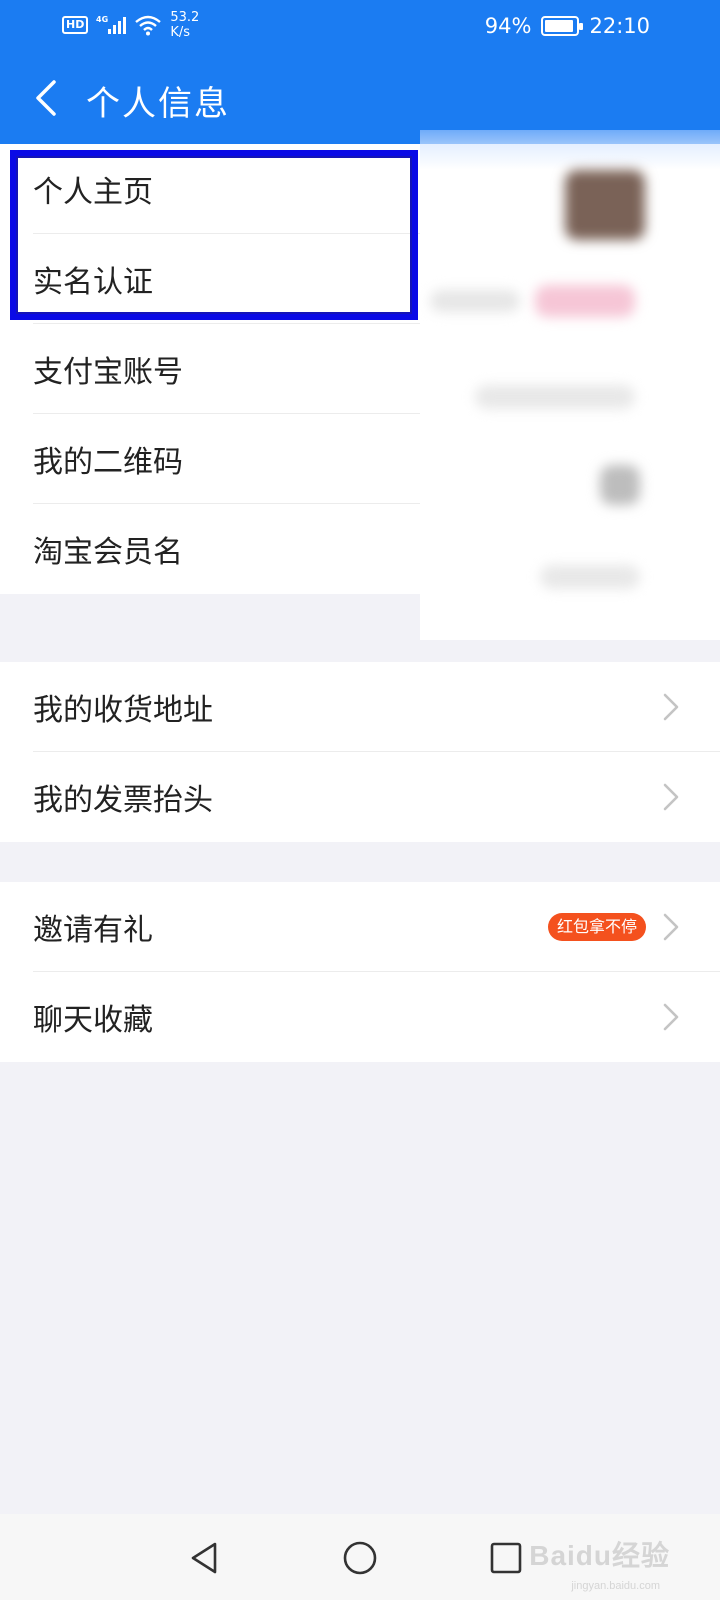  What do you see at coordinates (93, 1020) in the screenshot?
I see `list-item-label: 聊天收藏` at bounding box center [93, 1020].